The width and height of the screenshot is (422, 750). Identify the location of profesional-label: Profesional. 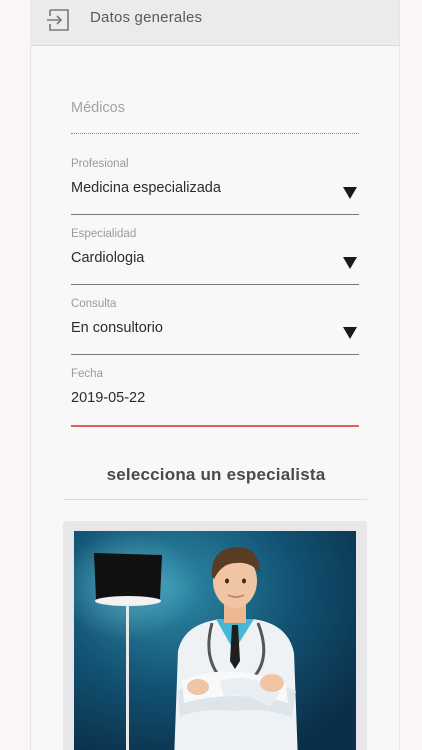
(100, 164).